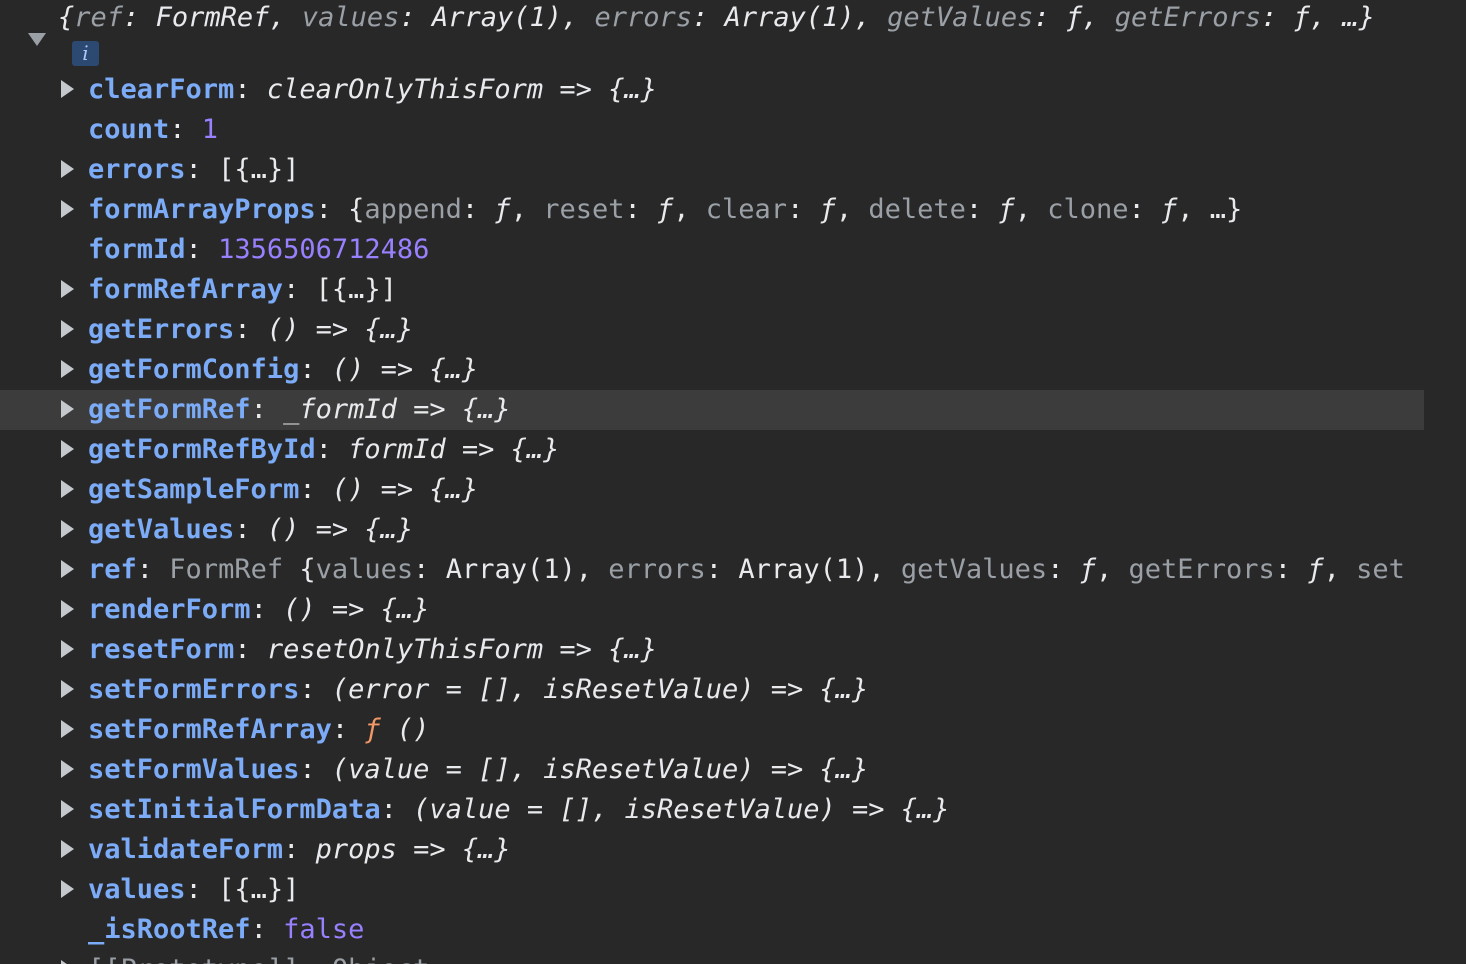  I want to click on property-key: formArrayProps, so click(202, 209).